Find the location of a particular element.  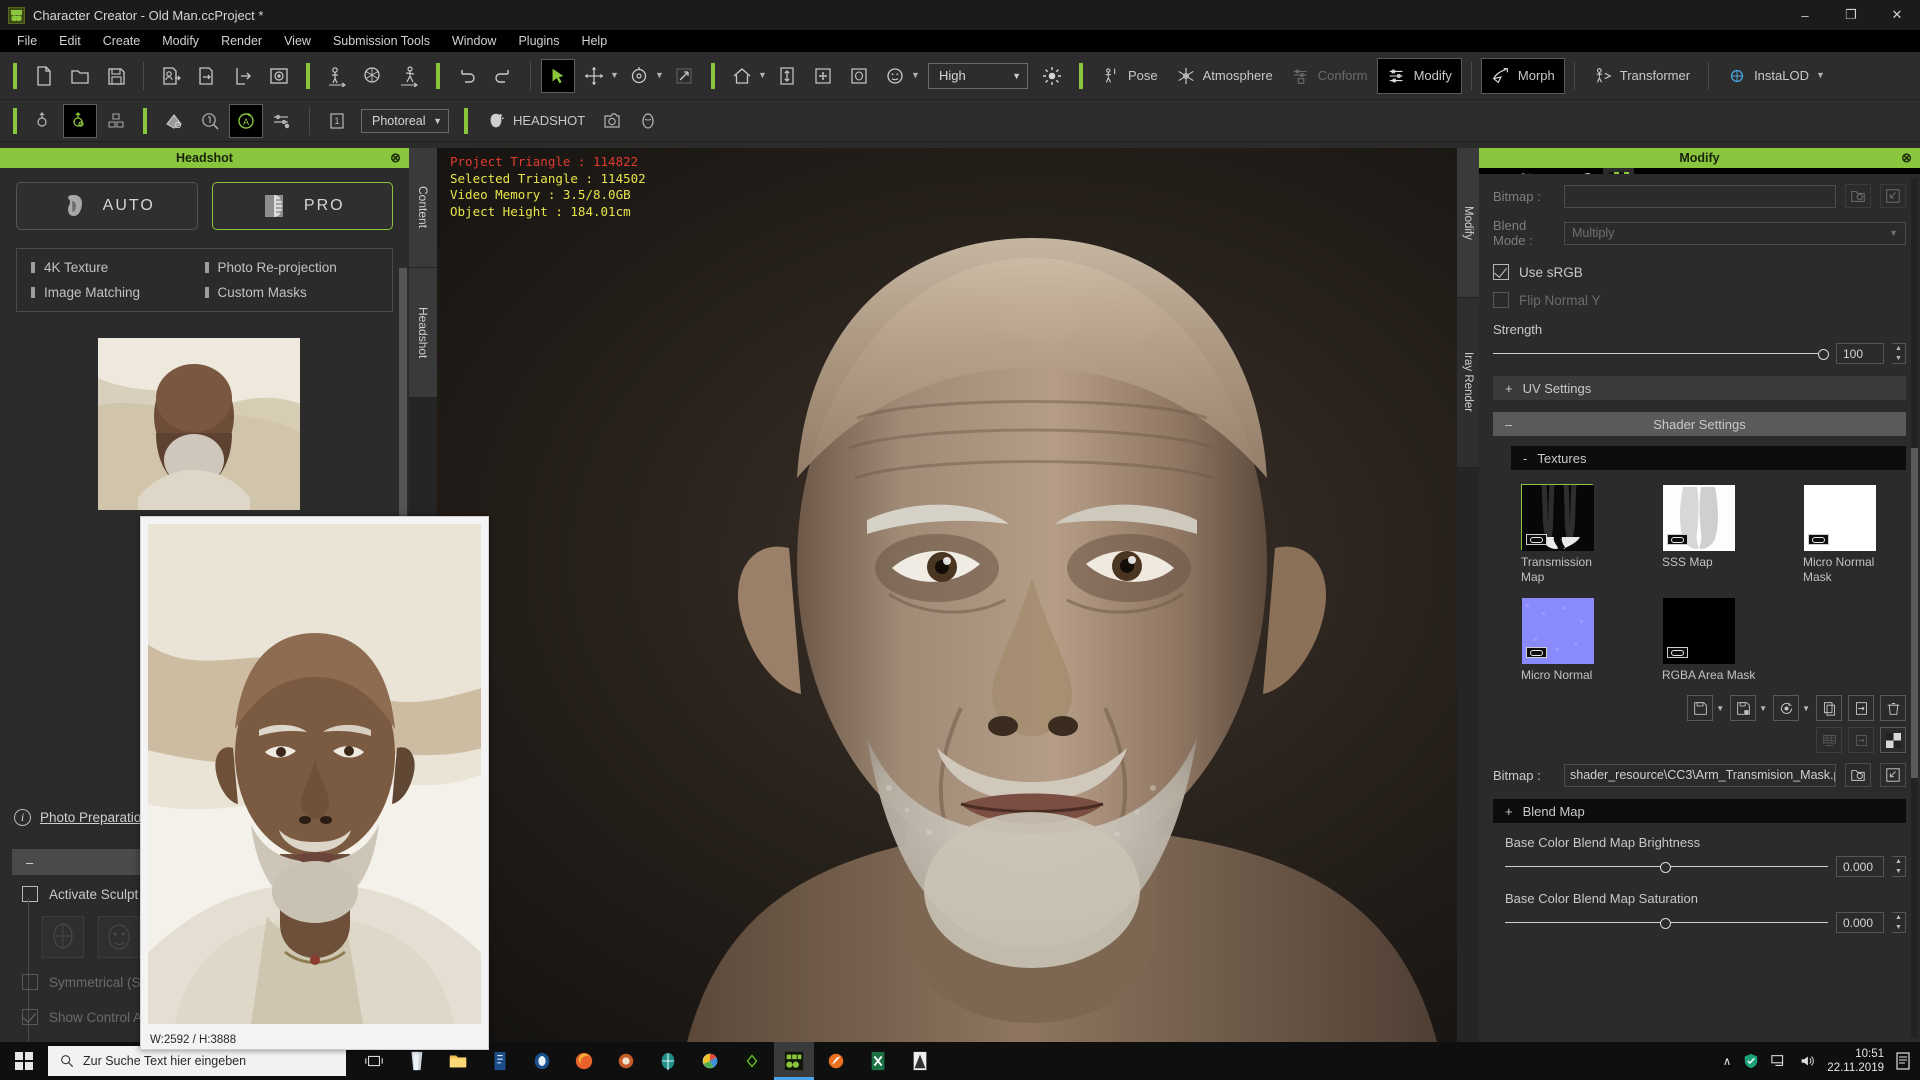

task-excel-icon is located at coordinates (878, 1061).